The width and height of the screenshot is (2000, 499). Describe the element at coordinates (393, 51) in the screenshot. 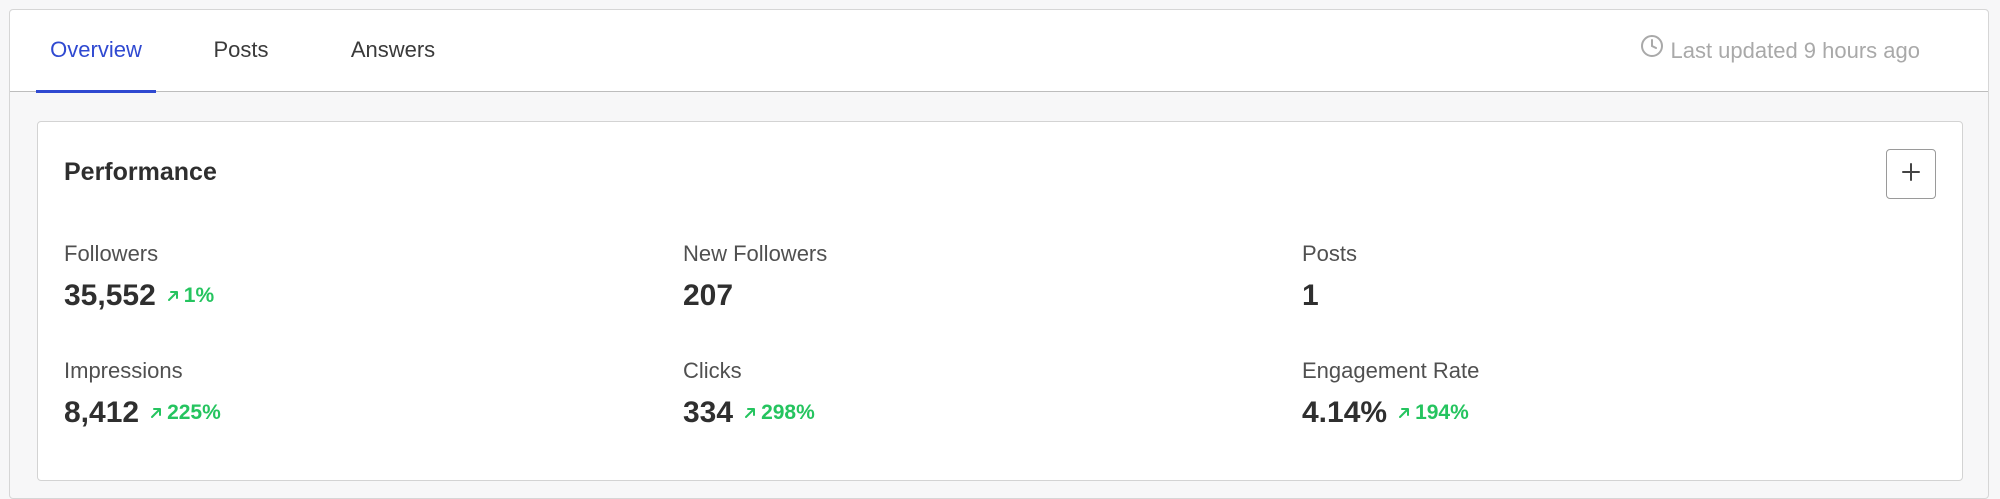

I see `tab-answers: Answers` at that location.